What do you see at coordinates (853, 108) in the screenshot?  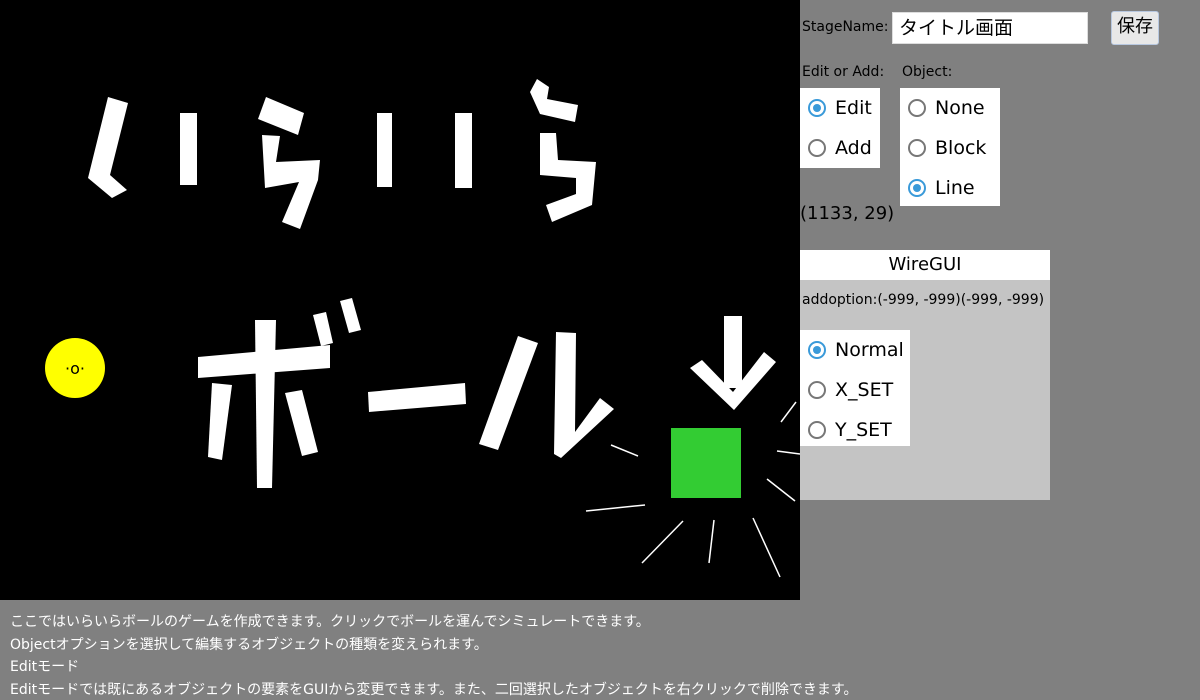 I see `radio-label: Edit` at bounding box center [853, 108].